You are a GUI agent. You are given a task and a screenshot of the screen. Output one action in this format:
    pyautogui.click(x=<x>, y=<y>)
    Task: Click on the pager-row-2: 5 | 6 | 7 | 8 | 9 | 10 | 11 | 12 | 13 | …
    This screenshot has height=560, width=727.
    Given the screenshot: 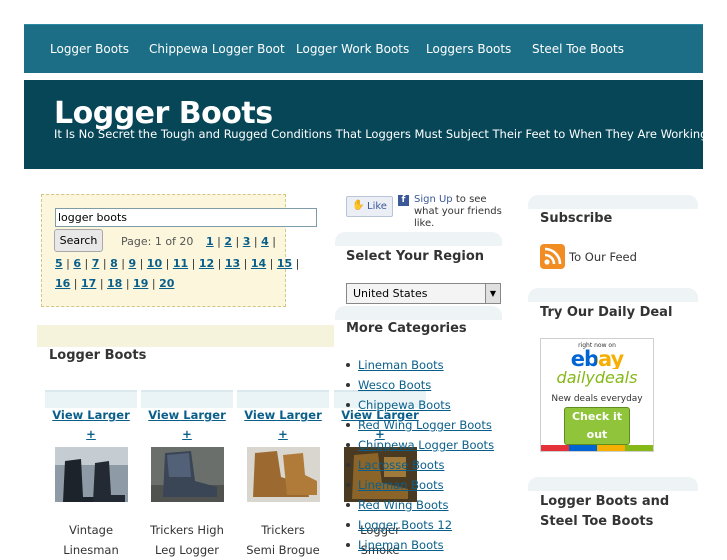 What is the action you would take?
    pyautogui.click(x=177, y=263)
    